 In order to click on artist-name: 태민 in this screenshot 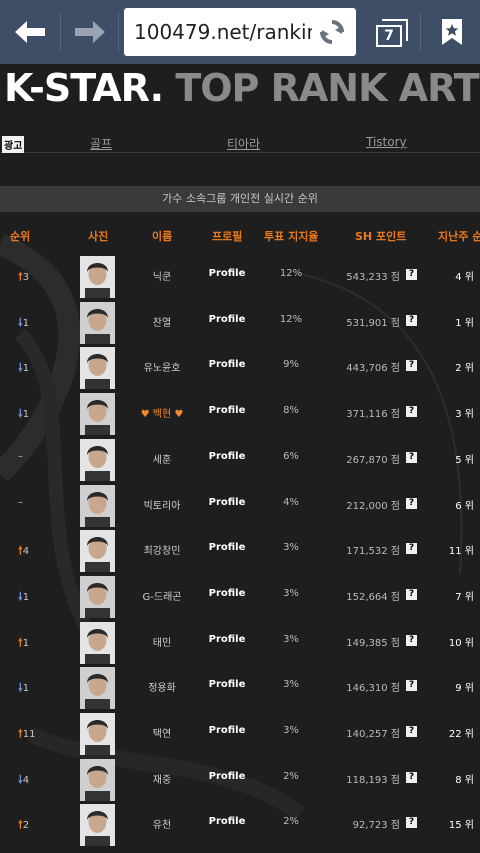, I will do `click(162, 641)`.